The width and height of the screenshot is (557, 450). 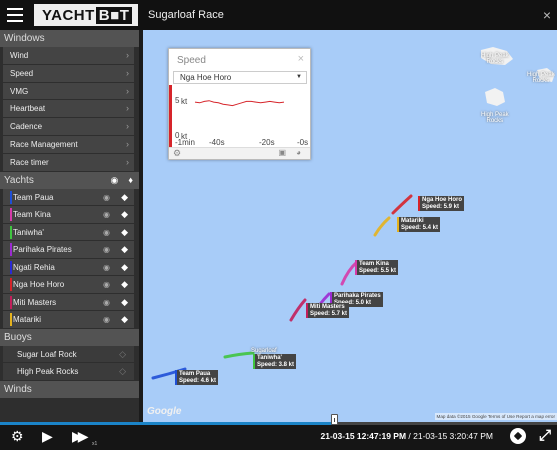 I want to click on yacht-map-label: Nga Hoe Horo Speed: 5.9 kt, so click(x=441, y=203).